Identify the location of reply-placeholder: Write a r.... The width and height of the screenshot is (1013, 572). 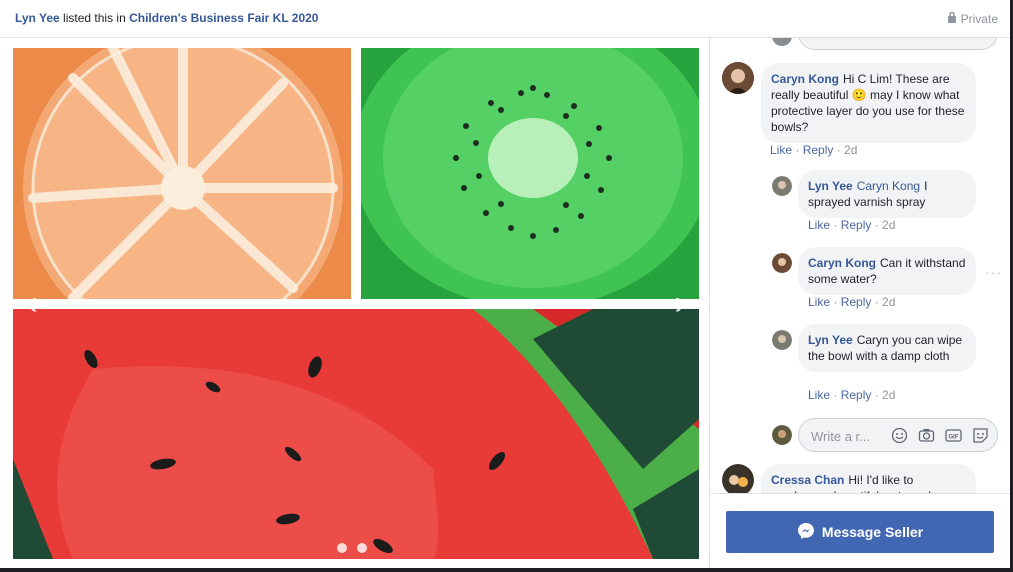
(840, 436).